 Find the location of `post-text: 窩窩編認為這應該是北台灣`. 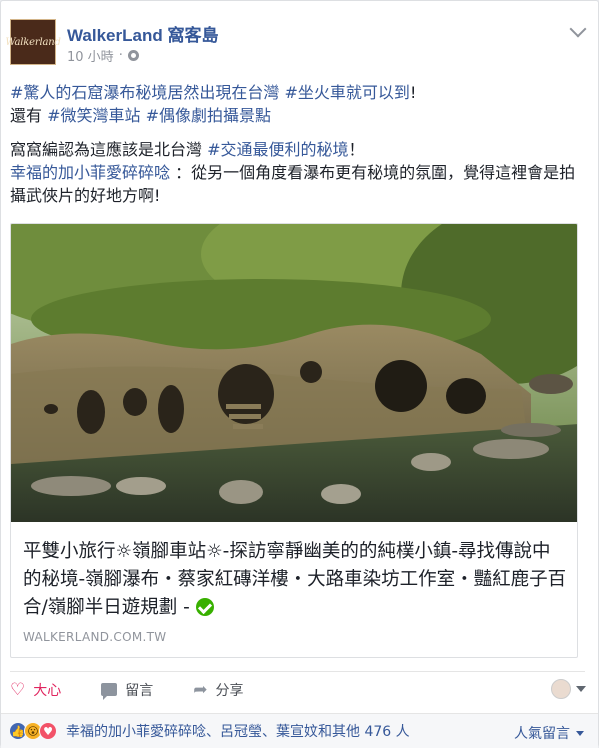

post-text: 窩窩編認為這應該是北台灣 is located at coordinates (109, 149).